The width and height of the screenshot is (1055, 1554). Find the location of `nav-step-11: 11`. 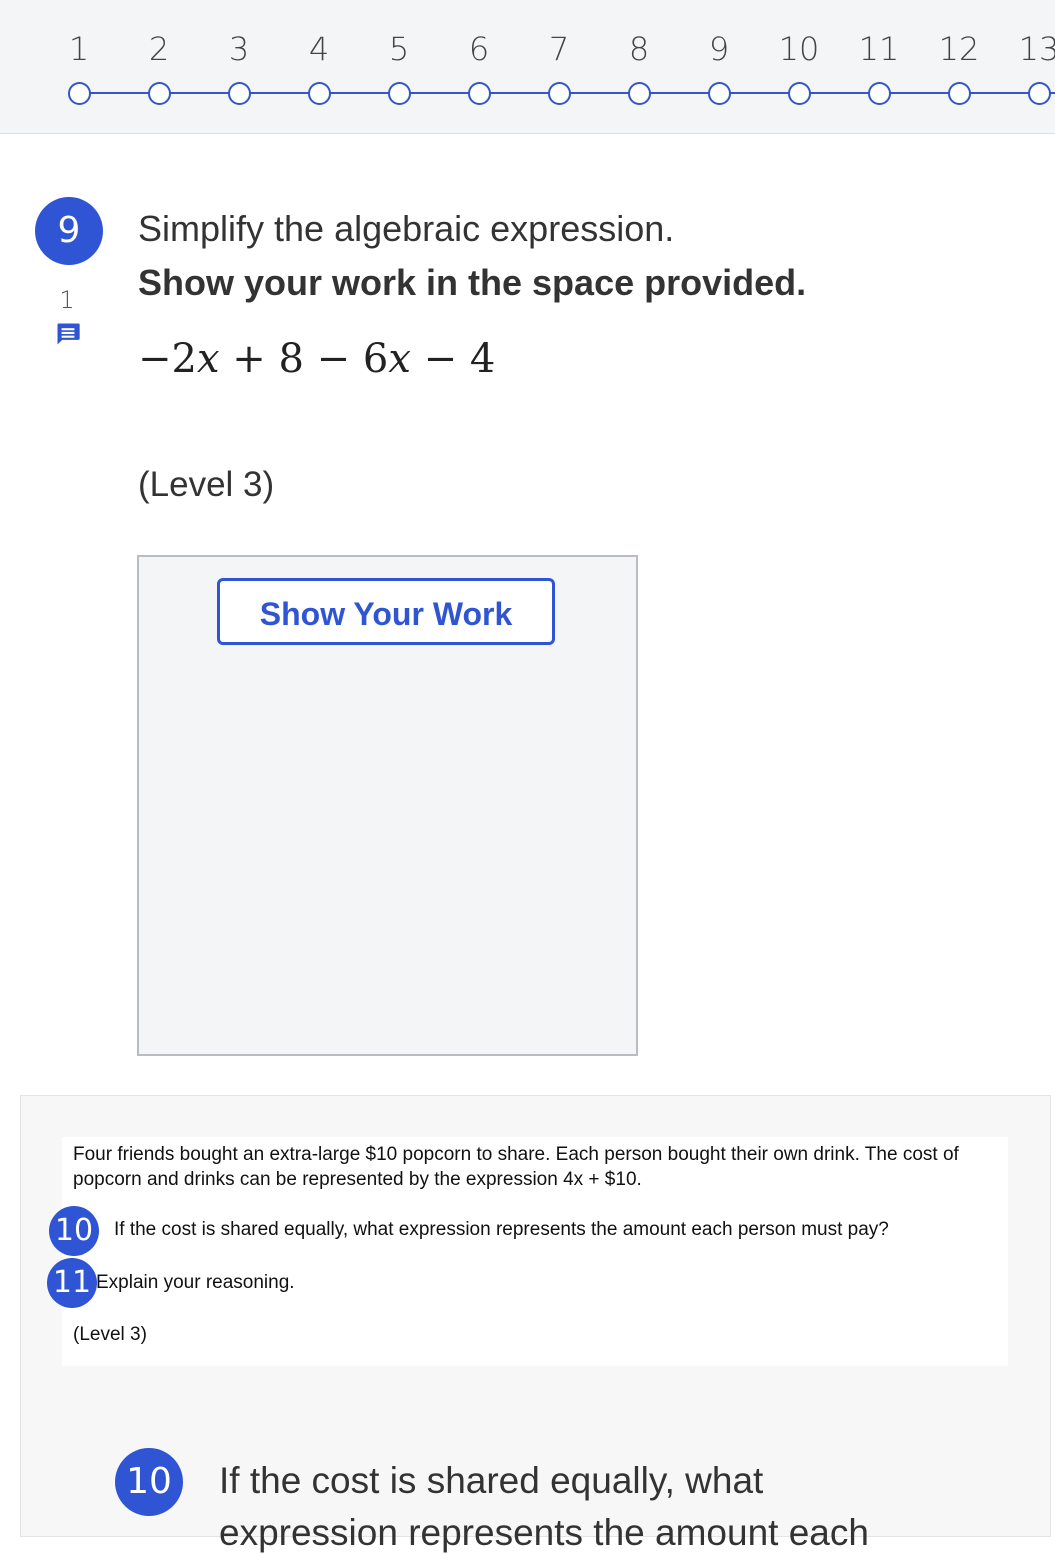

nav-step-11: 11 is located at coordinates (879, 66).